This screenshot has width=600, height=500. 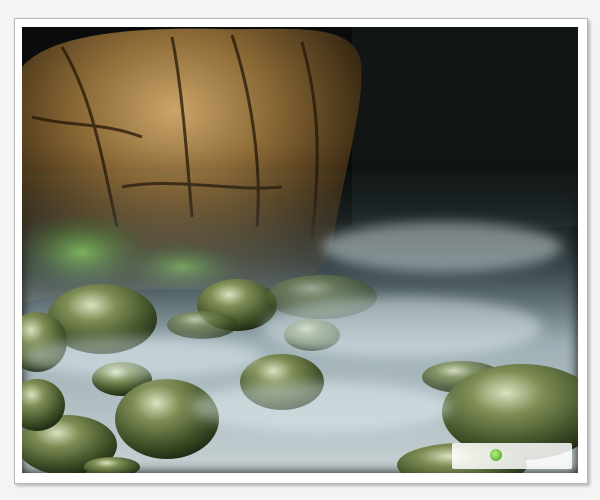 What do you see at coordinates (496, 455) in the screenshot?
I see `watermark-leaf-icon` at bounding box center [496, 455].